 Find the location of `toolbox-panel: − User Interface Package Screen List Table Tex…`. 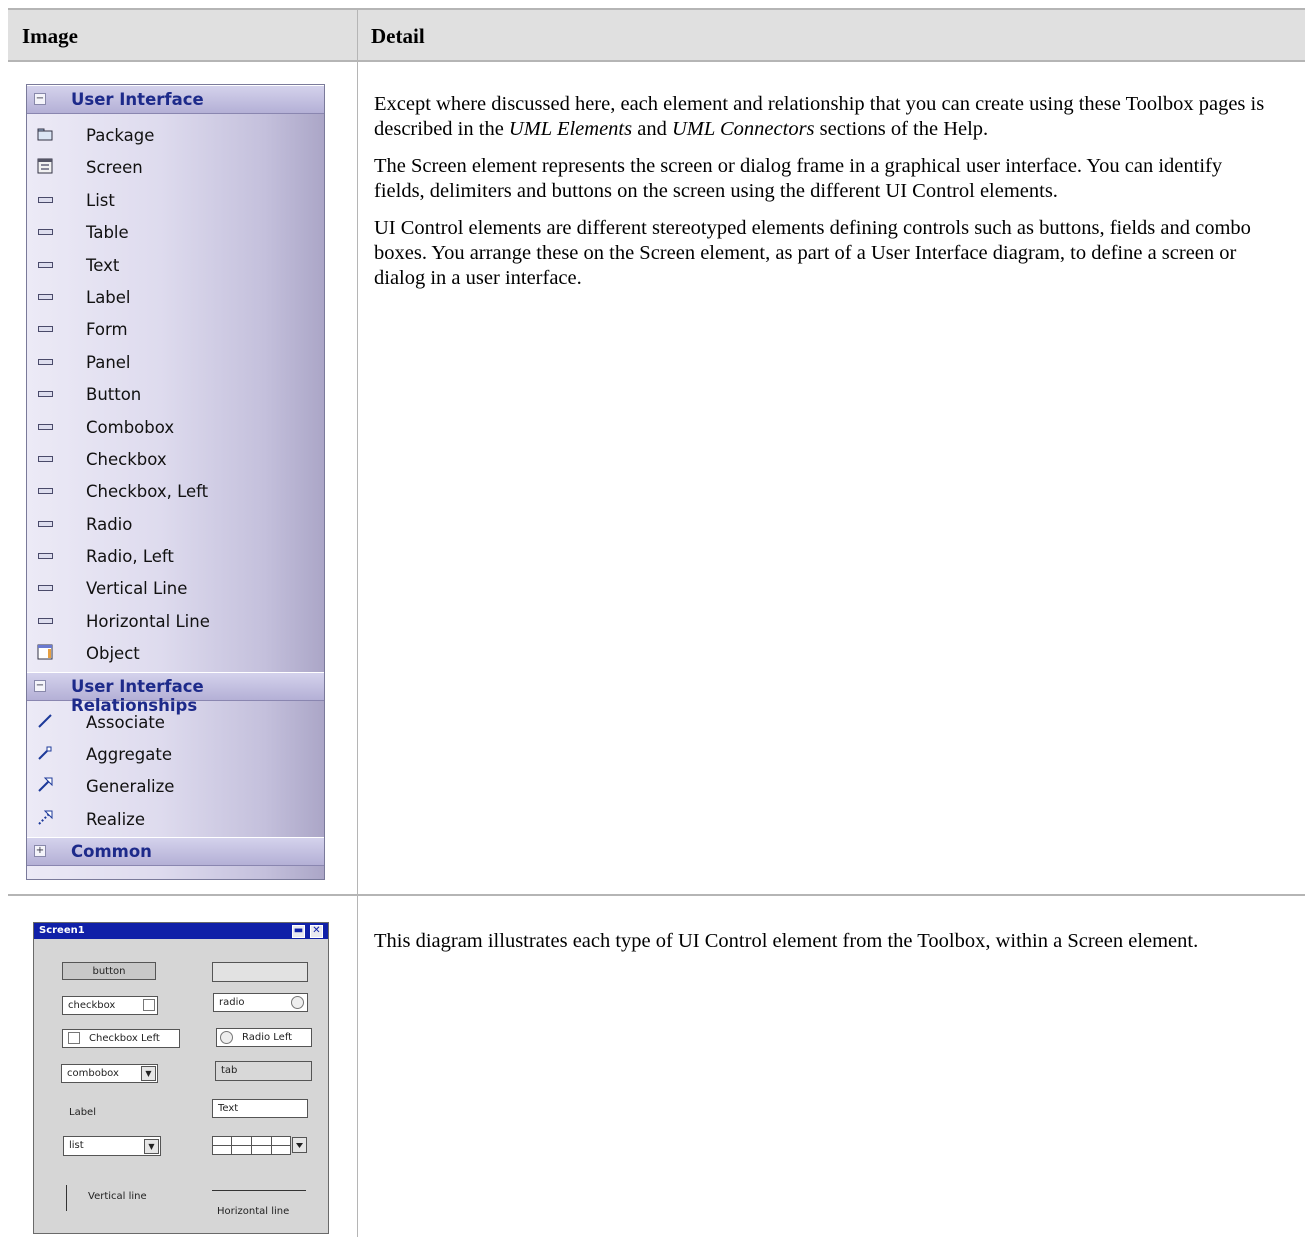

toolbox-panel: − User Interface Package Screen List Table Tex… is located at coordinates (175, 482).